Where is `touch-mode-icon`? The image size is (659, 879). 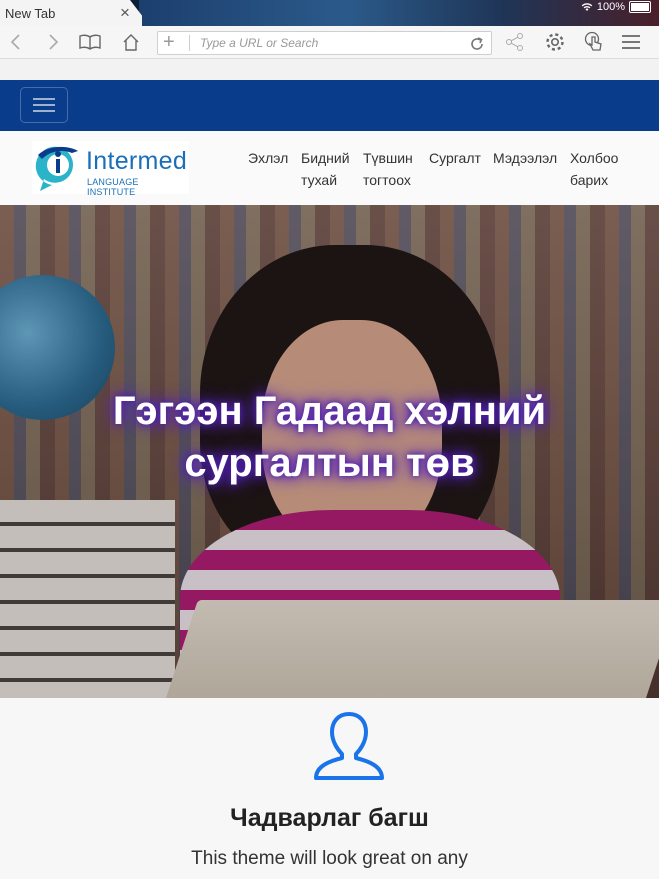 touch-mode-icon is located at coordinates (594, 42).